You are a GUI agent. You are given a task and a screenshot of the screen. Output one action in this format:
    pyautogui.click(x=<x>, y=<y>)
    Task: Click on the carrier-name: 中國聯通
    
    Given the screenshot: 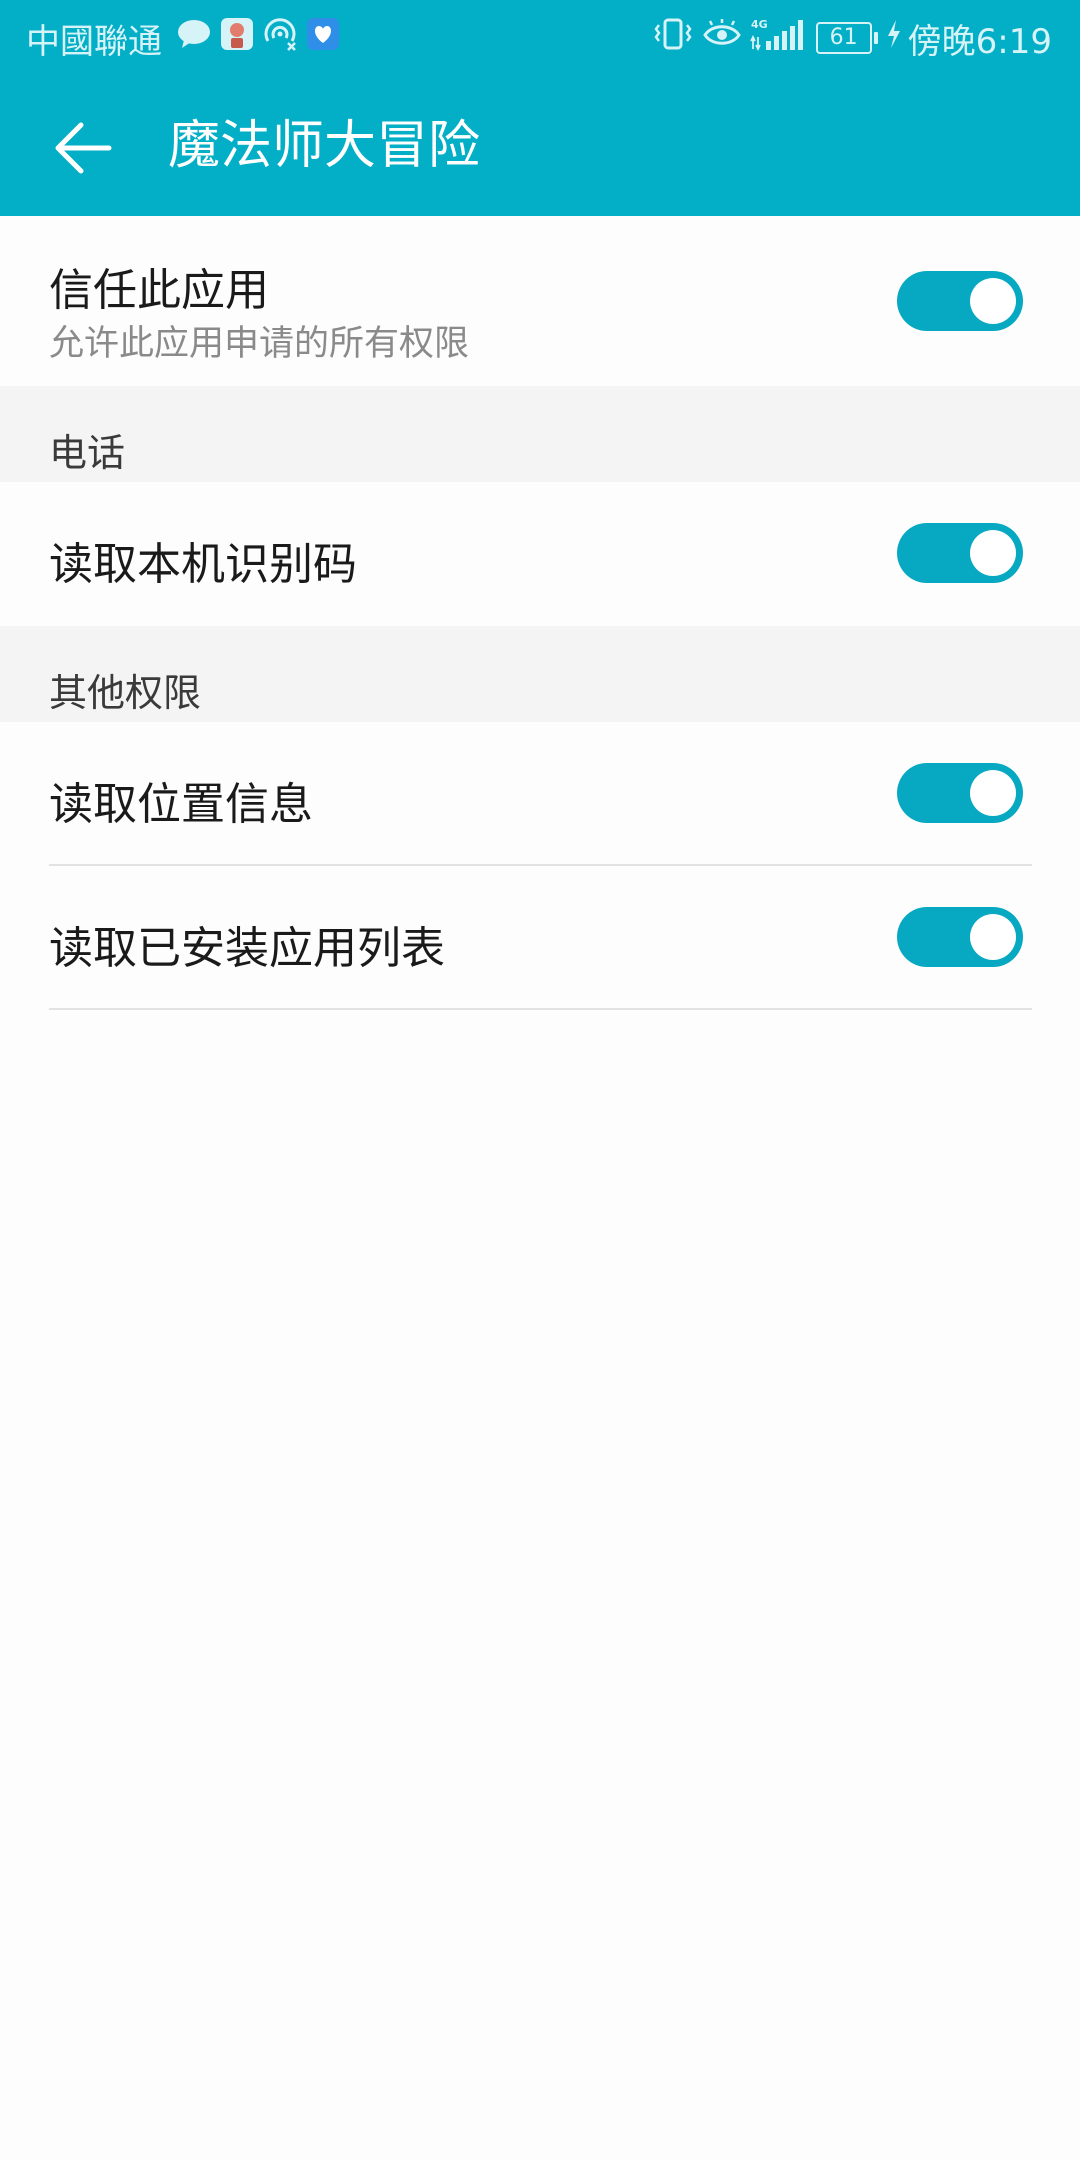 What is the action you would take?
    pyautogui.click(x=94, y=41)
    